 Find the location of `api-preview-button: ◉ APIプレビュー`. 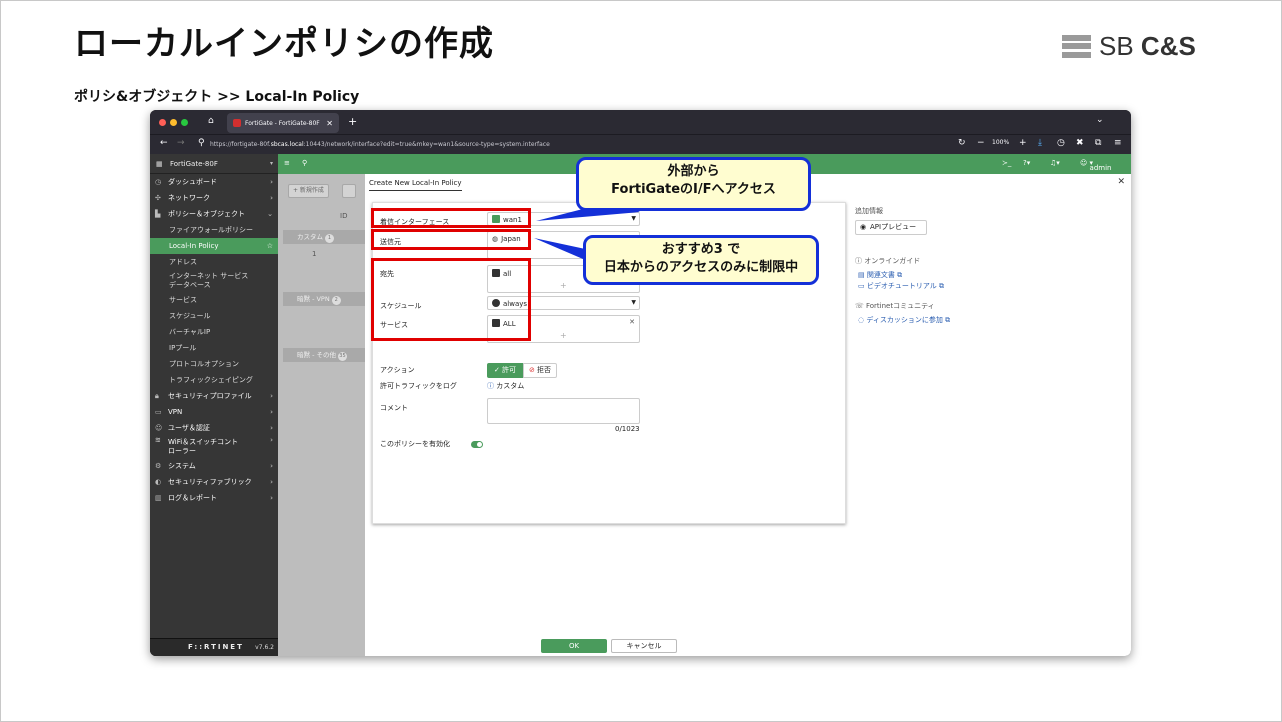

api-preview-button: ◉ APIプレビュー is located at coordinates (891, 227).